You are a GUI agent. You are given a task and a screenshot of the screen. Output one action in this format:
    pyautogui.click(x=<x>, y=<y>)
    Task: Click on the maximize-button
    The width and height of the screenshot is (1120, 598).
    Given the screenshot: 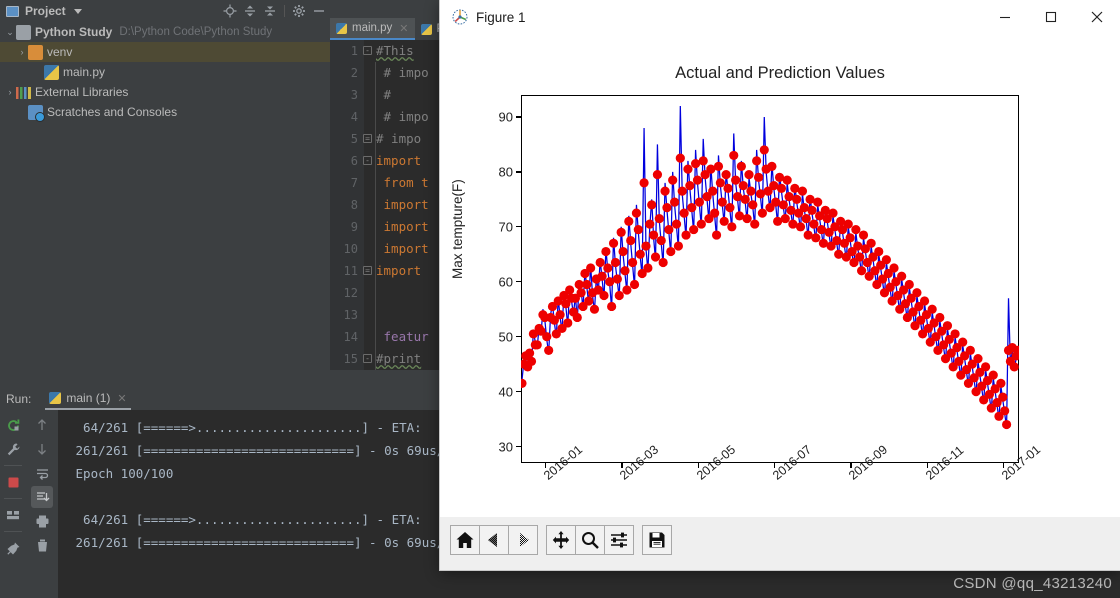 What is the action you would take?
    pyautogui.click(x=1051, y=17)
    